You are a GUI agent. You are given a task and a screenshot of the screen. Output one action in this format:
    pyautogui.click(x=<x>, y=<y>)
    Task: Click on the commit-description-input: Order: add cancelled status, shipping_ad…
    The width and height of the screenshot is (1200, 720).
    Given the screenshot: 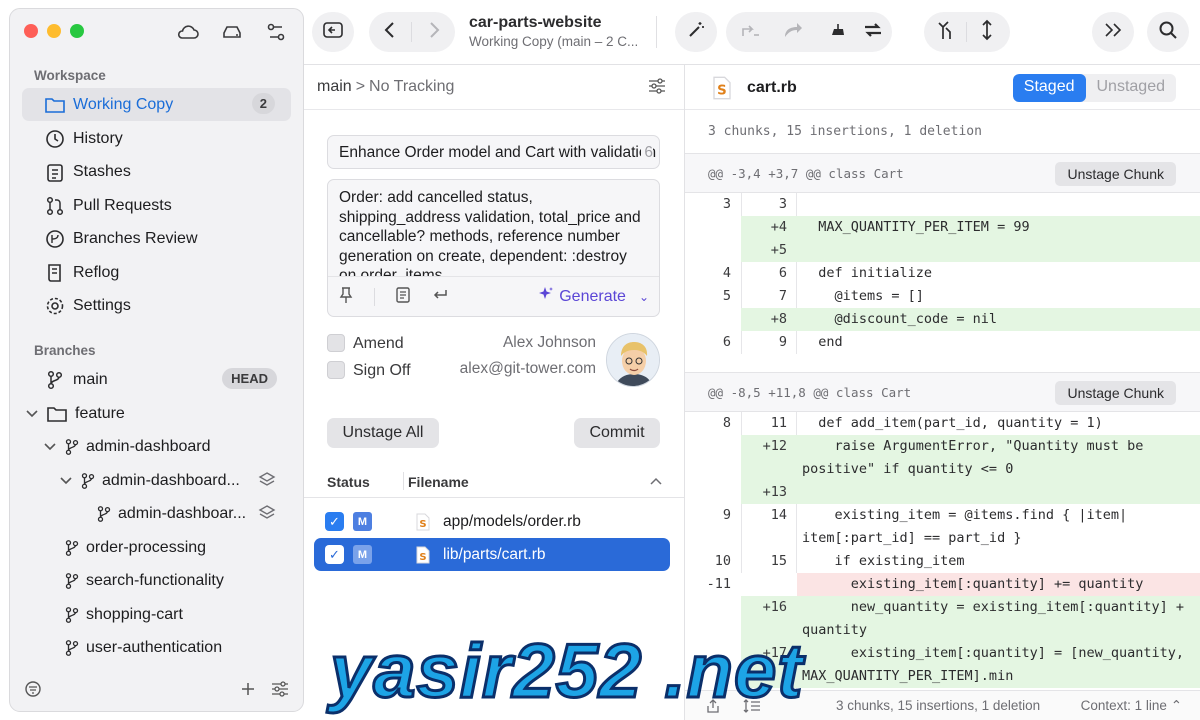 What is the action you would take?
    pyautogui.click(x=493, y=248)
    